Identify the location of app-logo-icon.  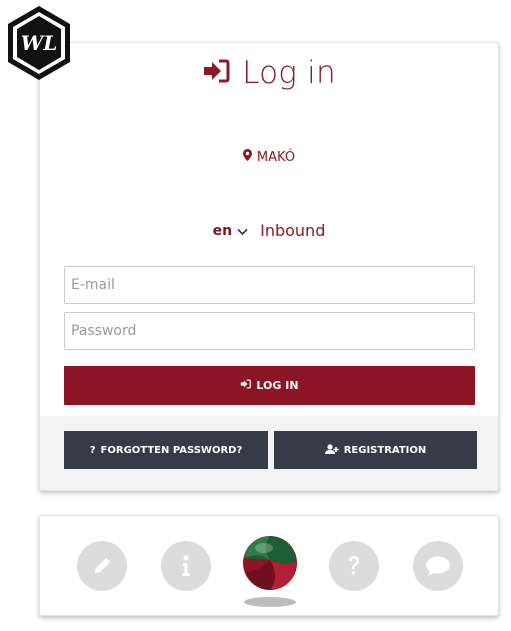
(270, 570).